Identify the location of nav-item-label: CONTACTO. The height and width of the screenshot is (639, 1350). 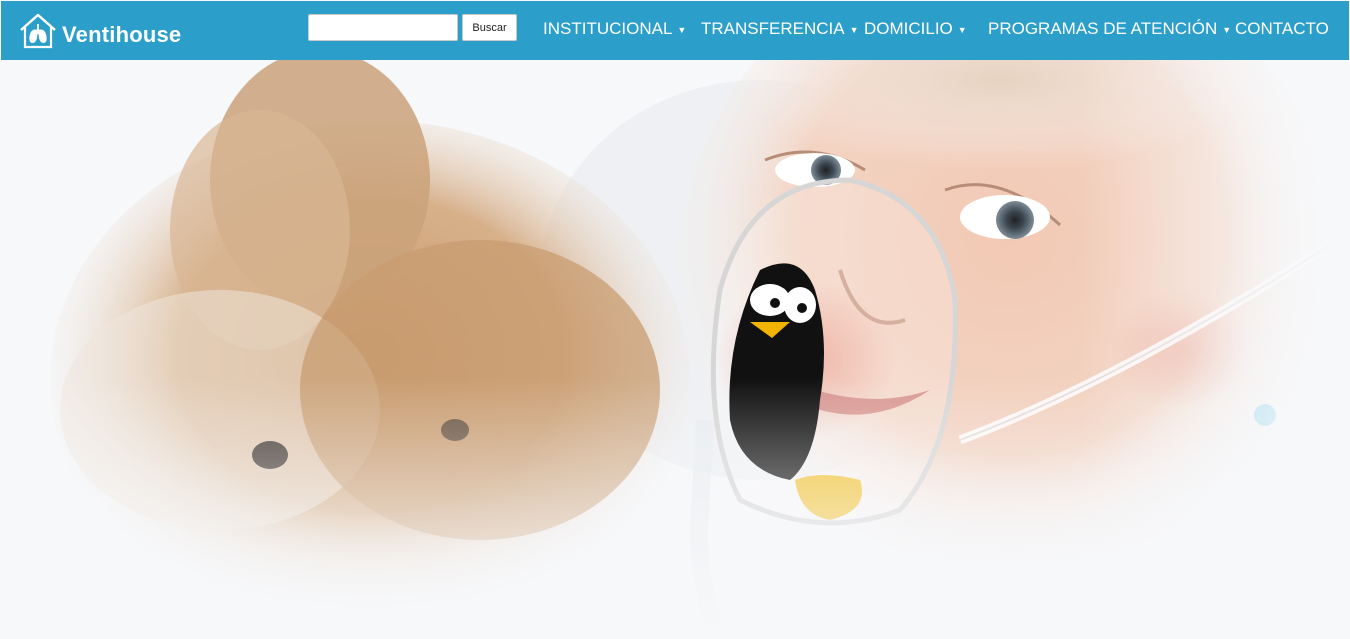
(1282, 28).